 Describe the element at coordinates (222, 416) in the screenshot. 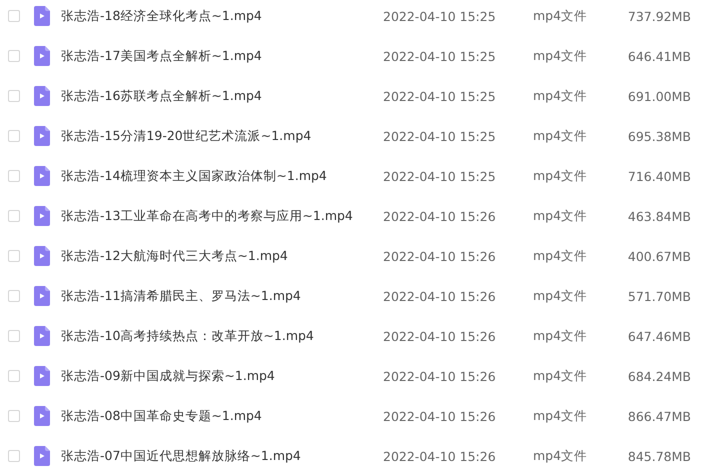

I see `file-name: 张志浩-08中国革命史专题~1.mp4` at that location.